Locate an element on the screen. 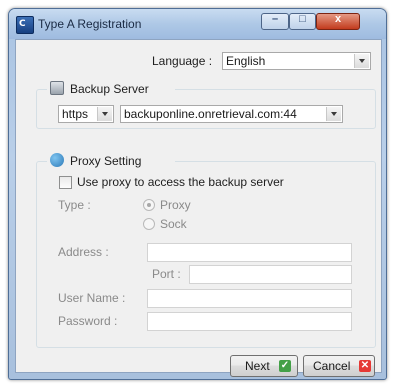  window-title: Type A Registration is located at coordinates (90, 24).